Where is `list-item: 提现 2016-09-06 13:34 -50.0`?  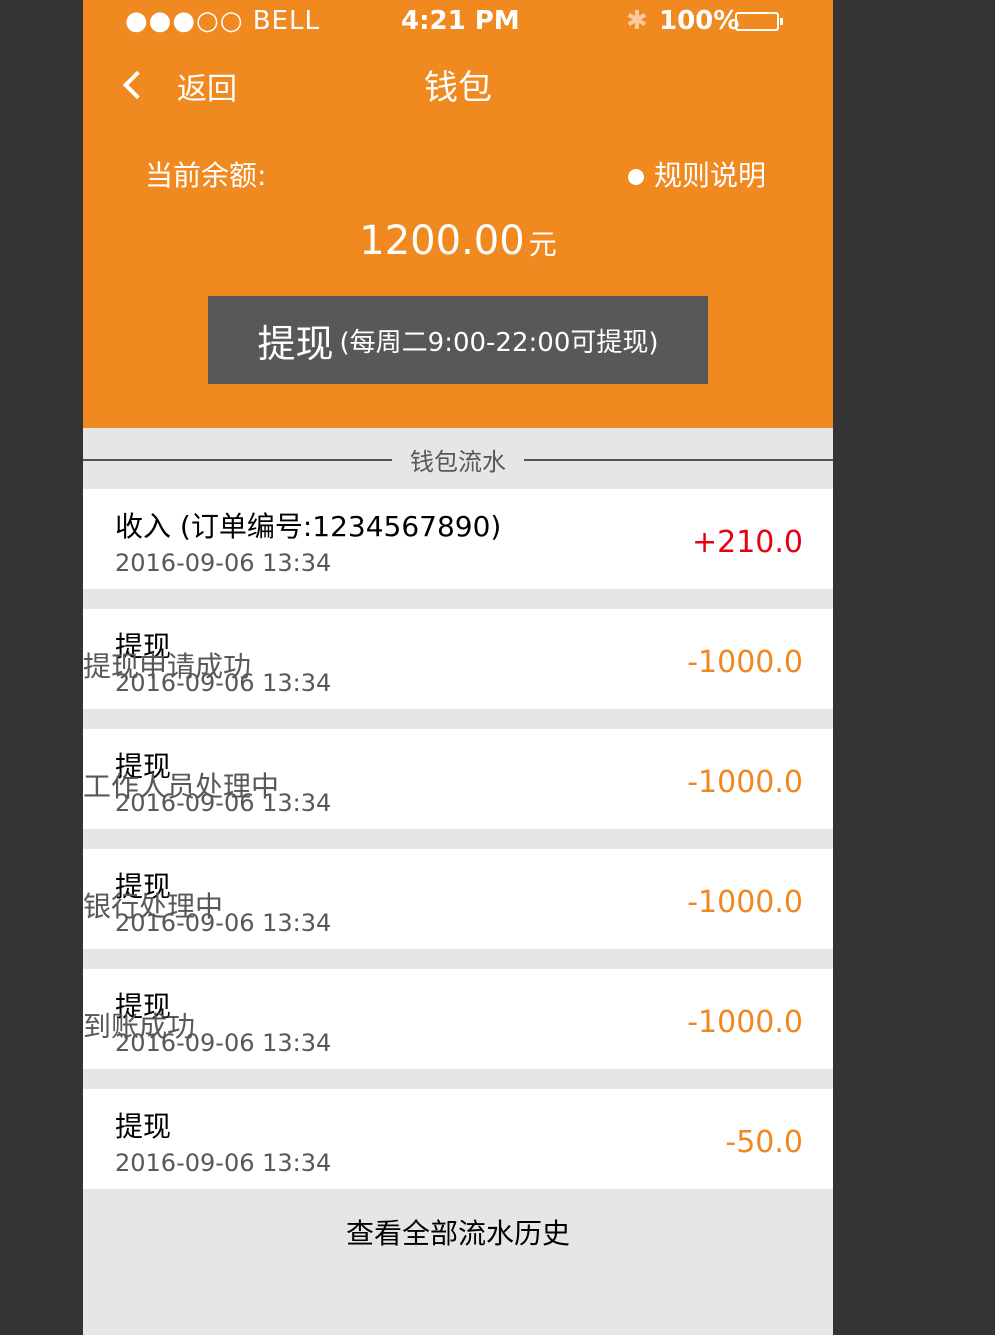 list-item: 提现 2016-09-06 13:34 -50.0 is located at coordinates (458, 1139).